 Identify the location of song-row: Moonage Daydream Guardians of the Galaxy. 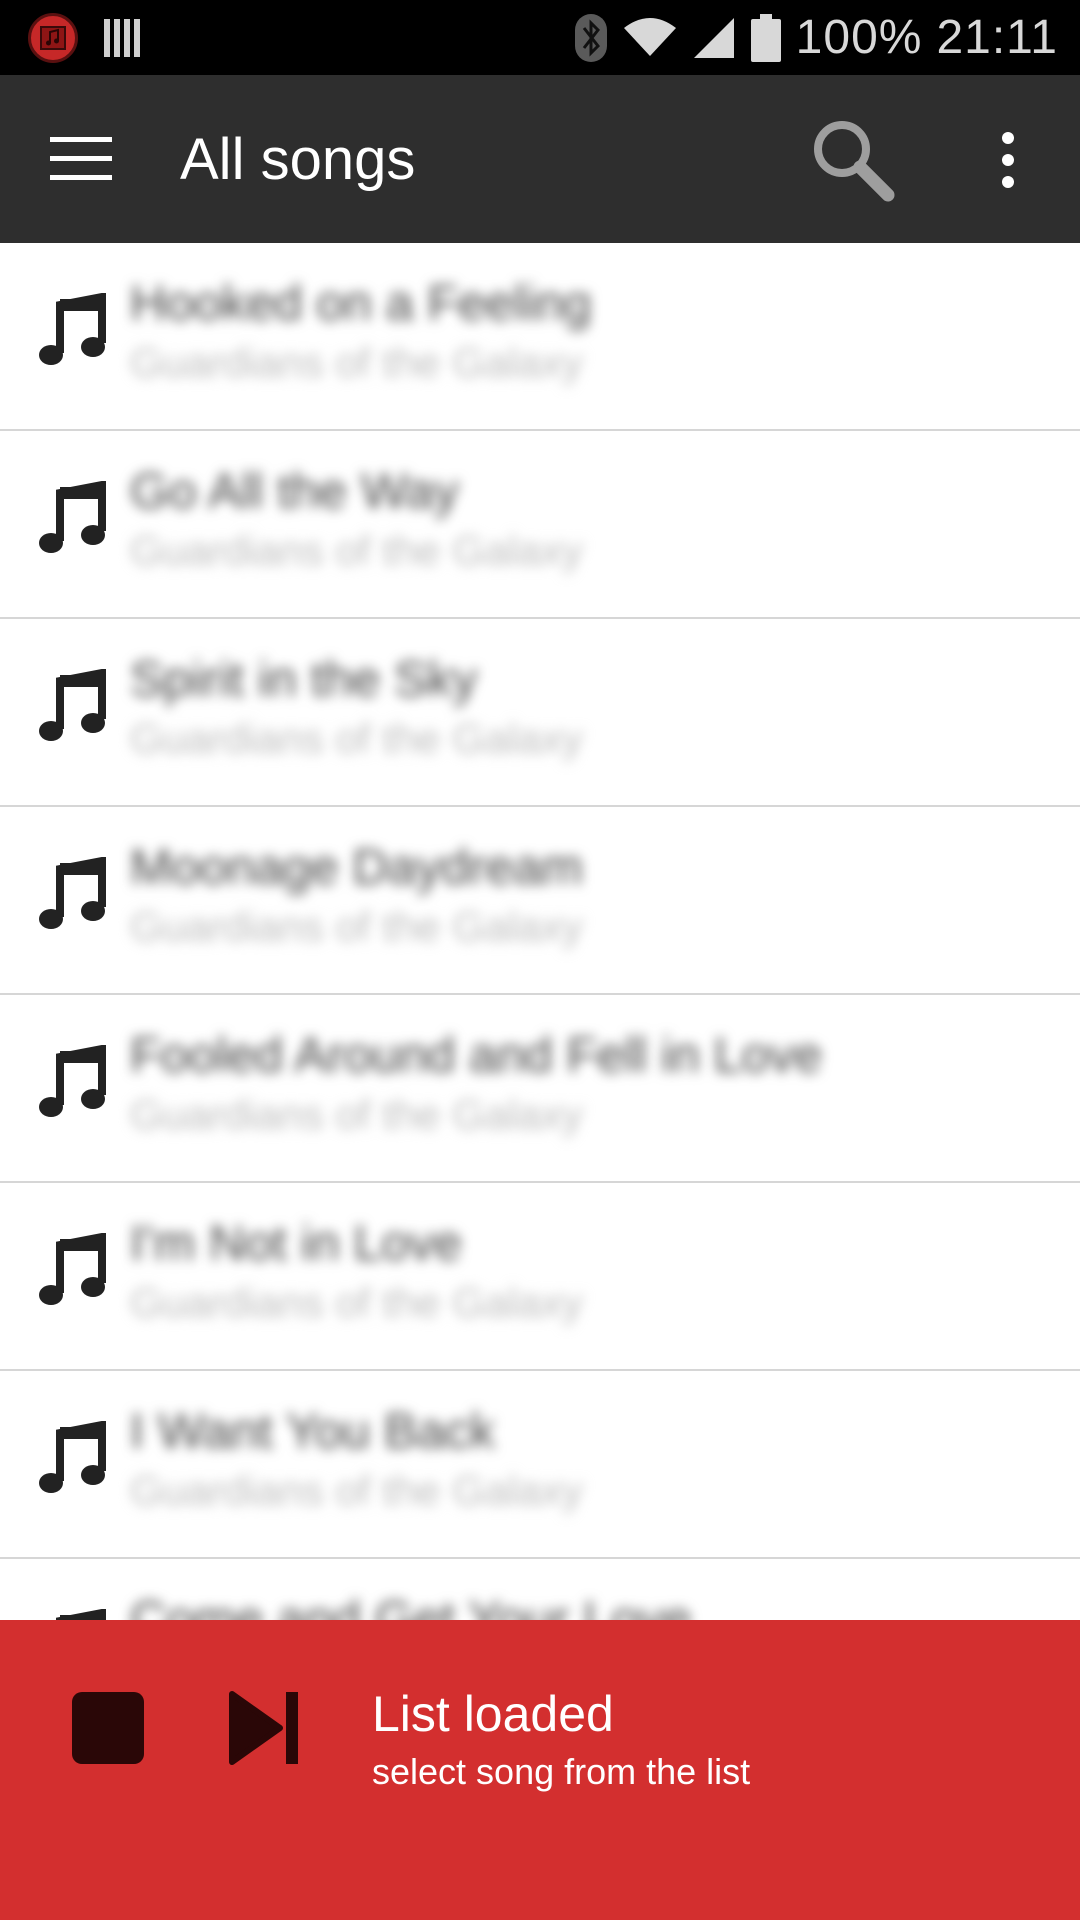
(540, 901).